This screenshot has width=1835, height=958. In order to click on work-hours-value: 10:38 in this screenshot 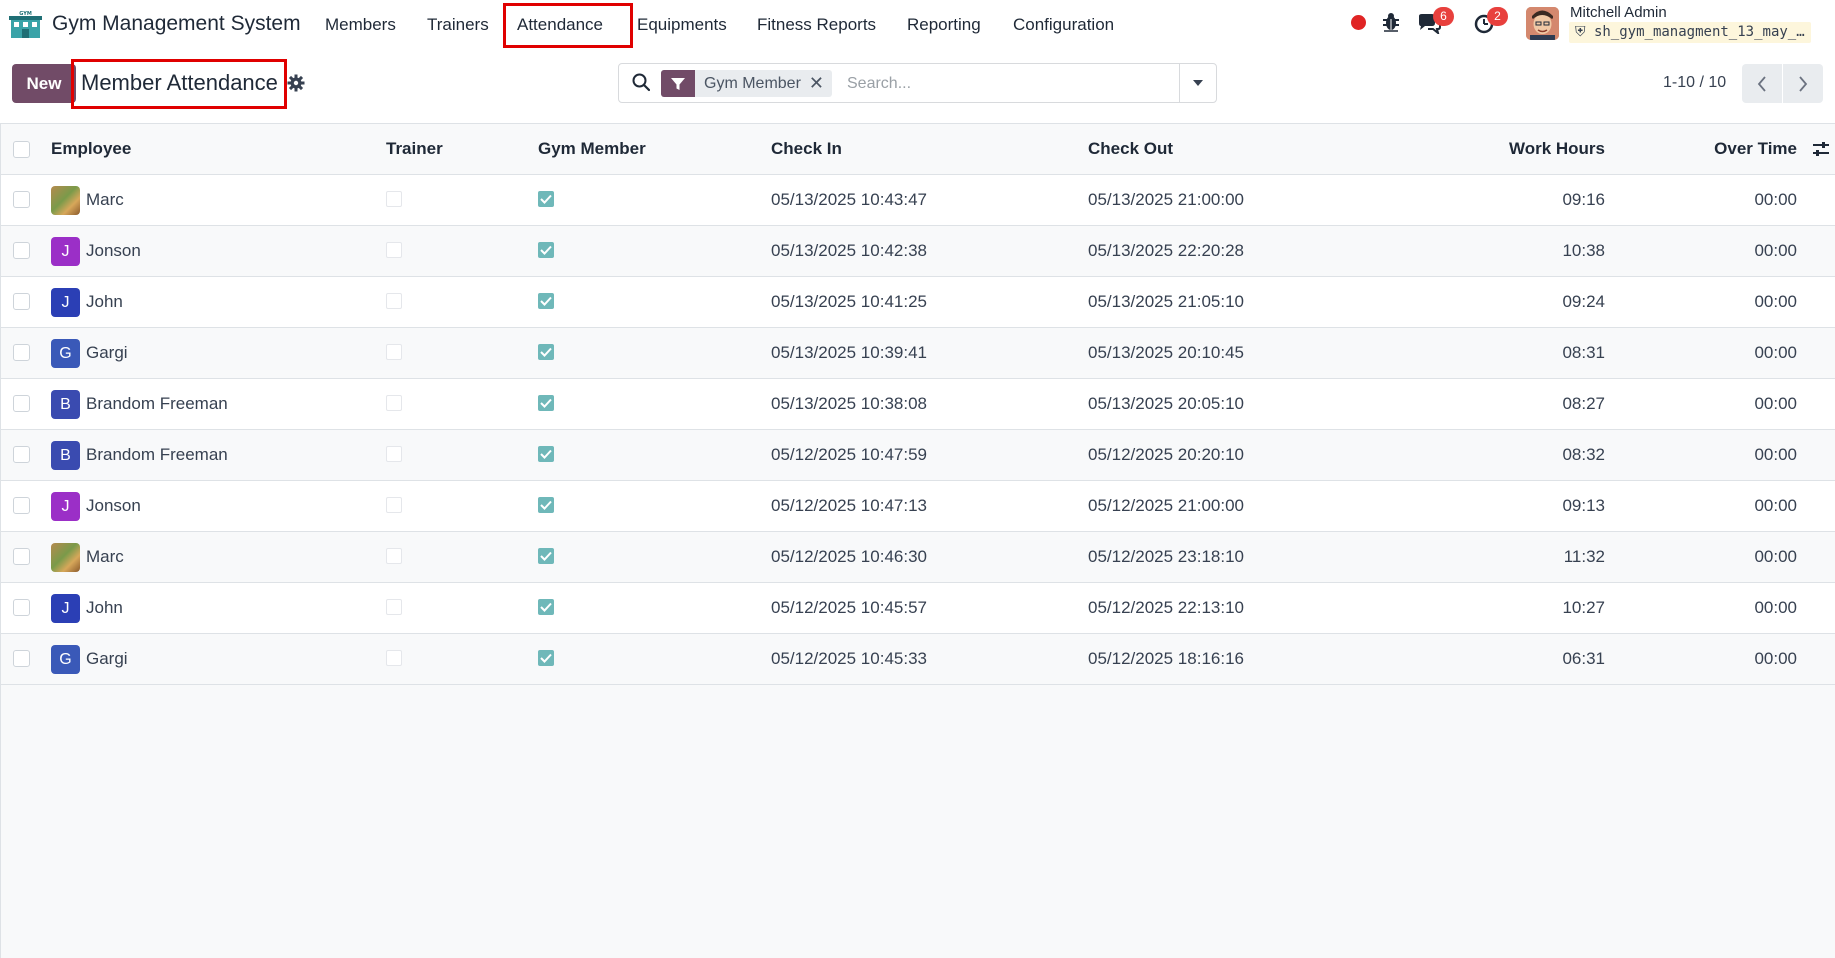, I will do `click(1583, 251)`.